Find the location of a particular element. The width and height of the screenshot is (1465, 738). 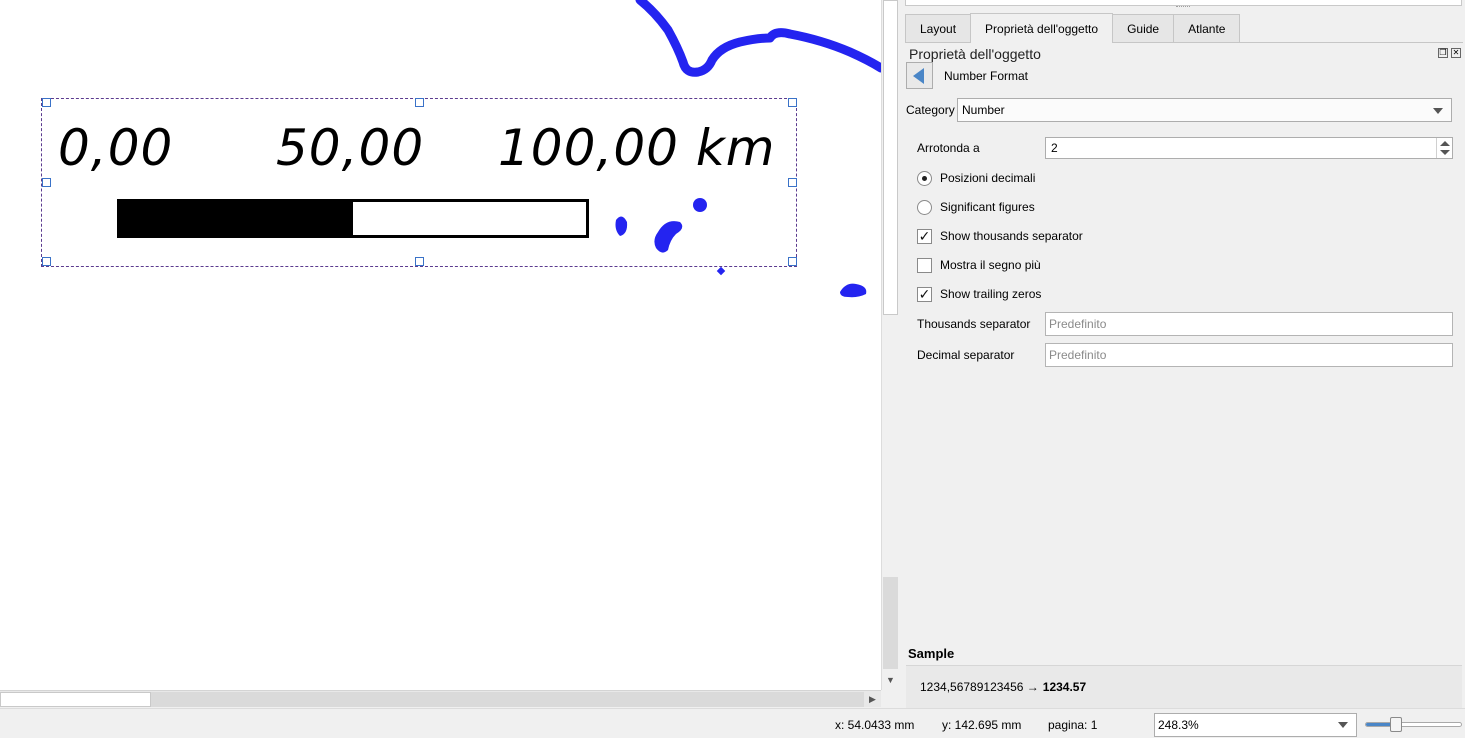

zoom-value: 248.3% is located at coordinates (1178, 725).